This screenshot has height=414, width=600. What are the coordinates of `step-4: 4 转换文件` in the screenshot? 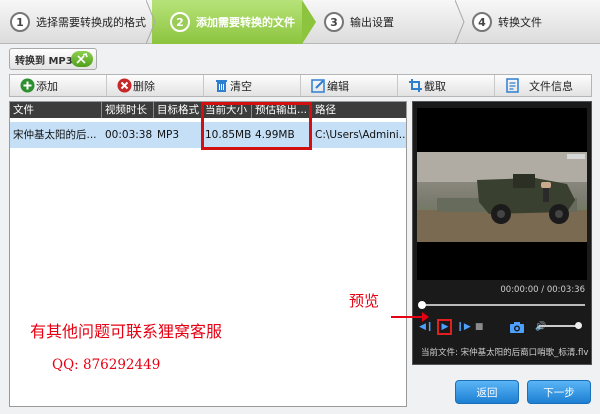 It's located at (534, 22).